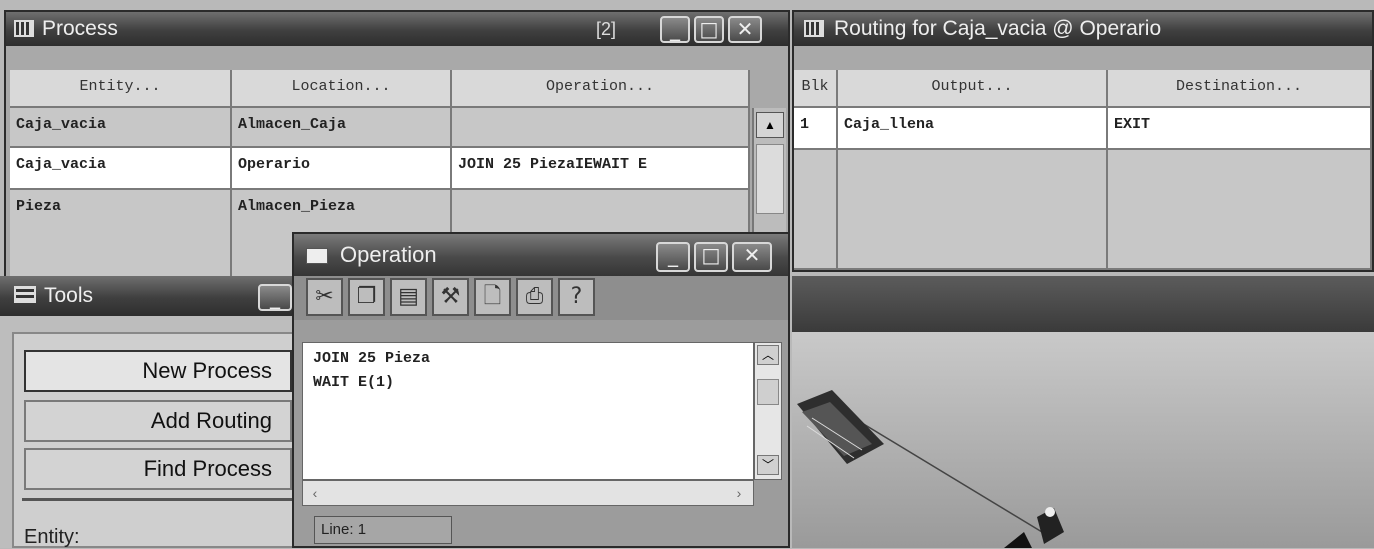 The height and width of the screenshot is (549, 1374). What do you see at coordinates (52, 537) in the screenshot?
I see `entity-label: Entity:` at bounding box center [52, 537].